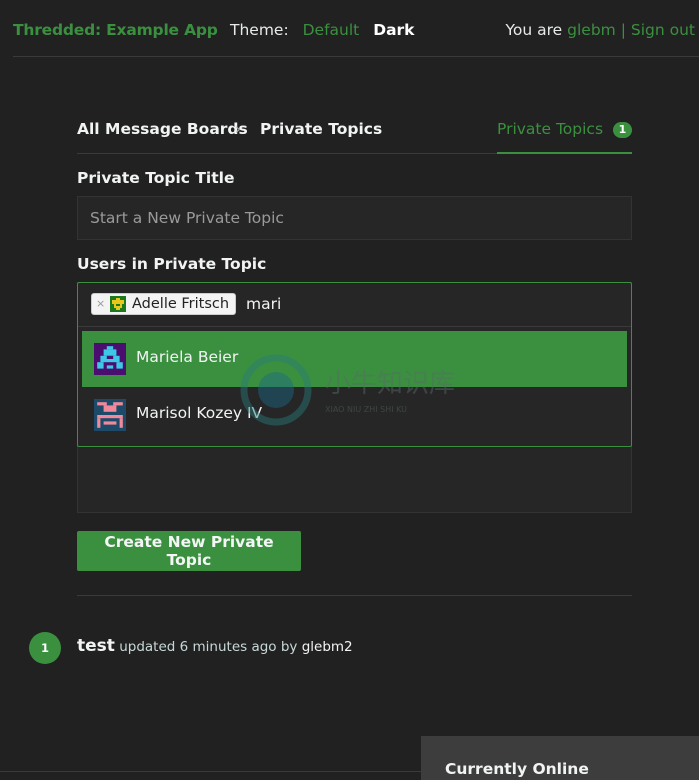  I want to click on theme-option-default: Default, so click(331, 30).